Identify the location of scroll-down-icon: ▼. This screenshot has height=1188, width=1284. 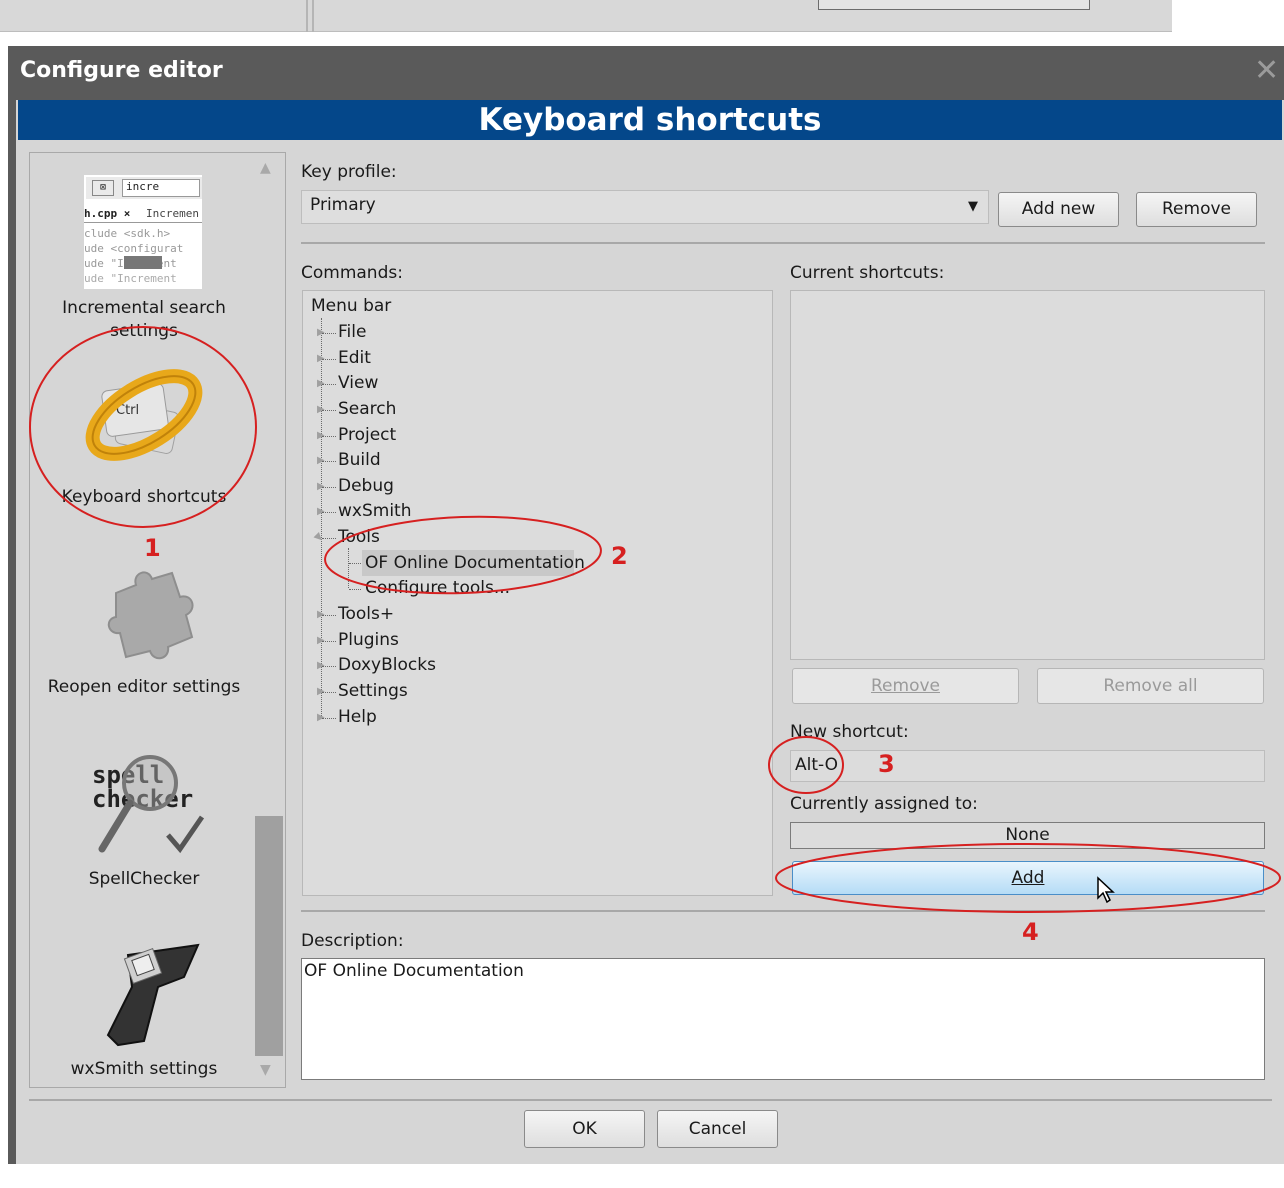
(265, 1070).